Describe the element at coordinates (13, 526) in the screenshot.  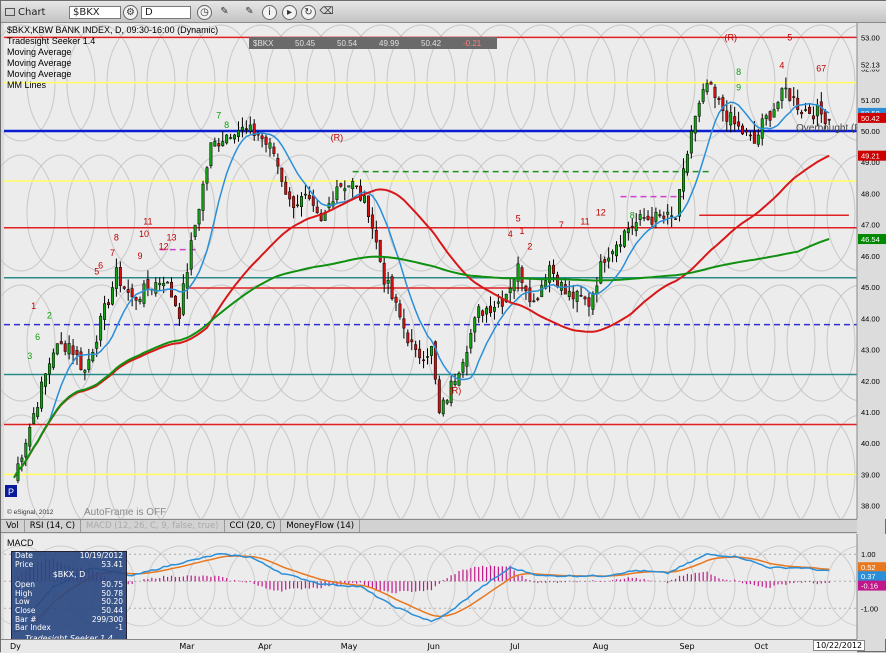
I see `study-tab: Vol` at that location.